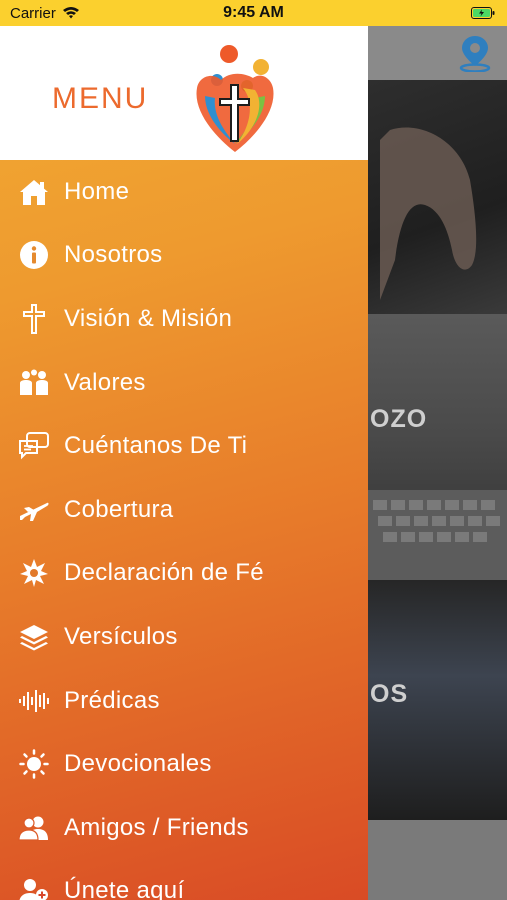 The image size is (507, 900). What do you see at coordinates (156, 446) in the screenshot?
I see `menu-item-label: Cuéntanos De Ti` at bounding box center [156, 446].